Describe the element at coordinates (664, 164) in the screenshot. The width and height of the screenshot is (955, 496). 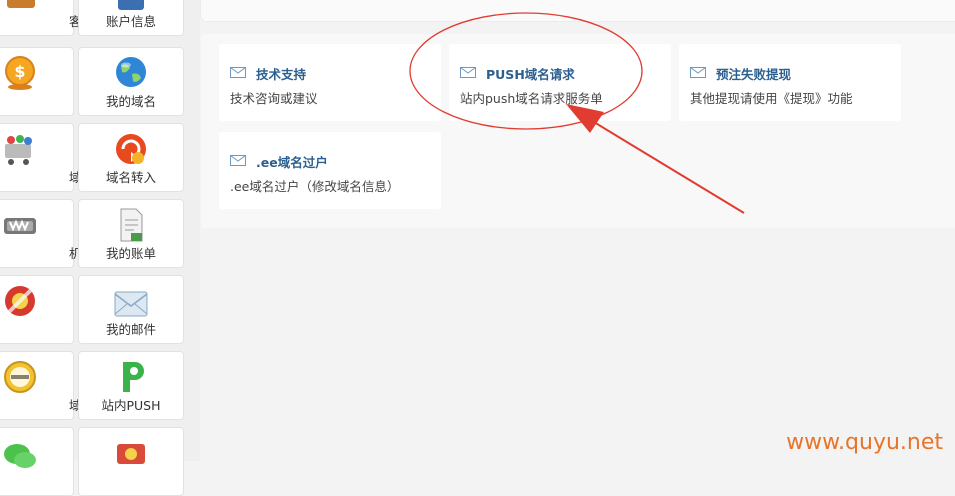
I see `annotation-arrow-shaft` at that location.